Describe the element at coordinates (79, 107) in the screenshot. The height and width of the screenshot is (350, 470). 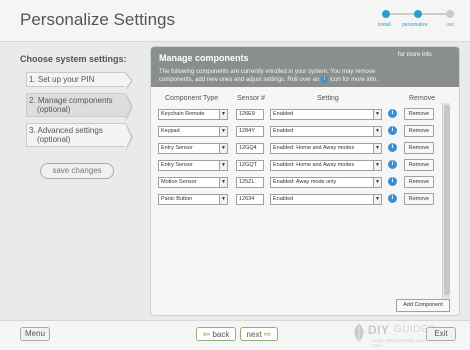
I see `sidebar-step-manage-components: 2. Manage components (optional)` at that location.